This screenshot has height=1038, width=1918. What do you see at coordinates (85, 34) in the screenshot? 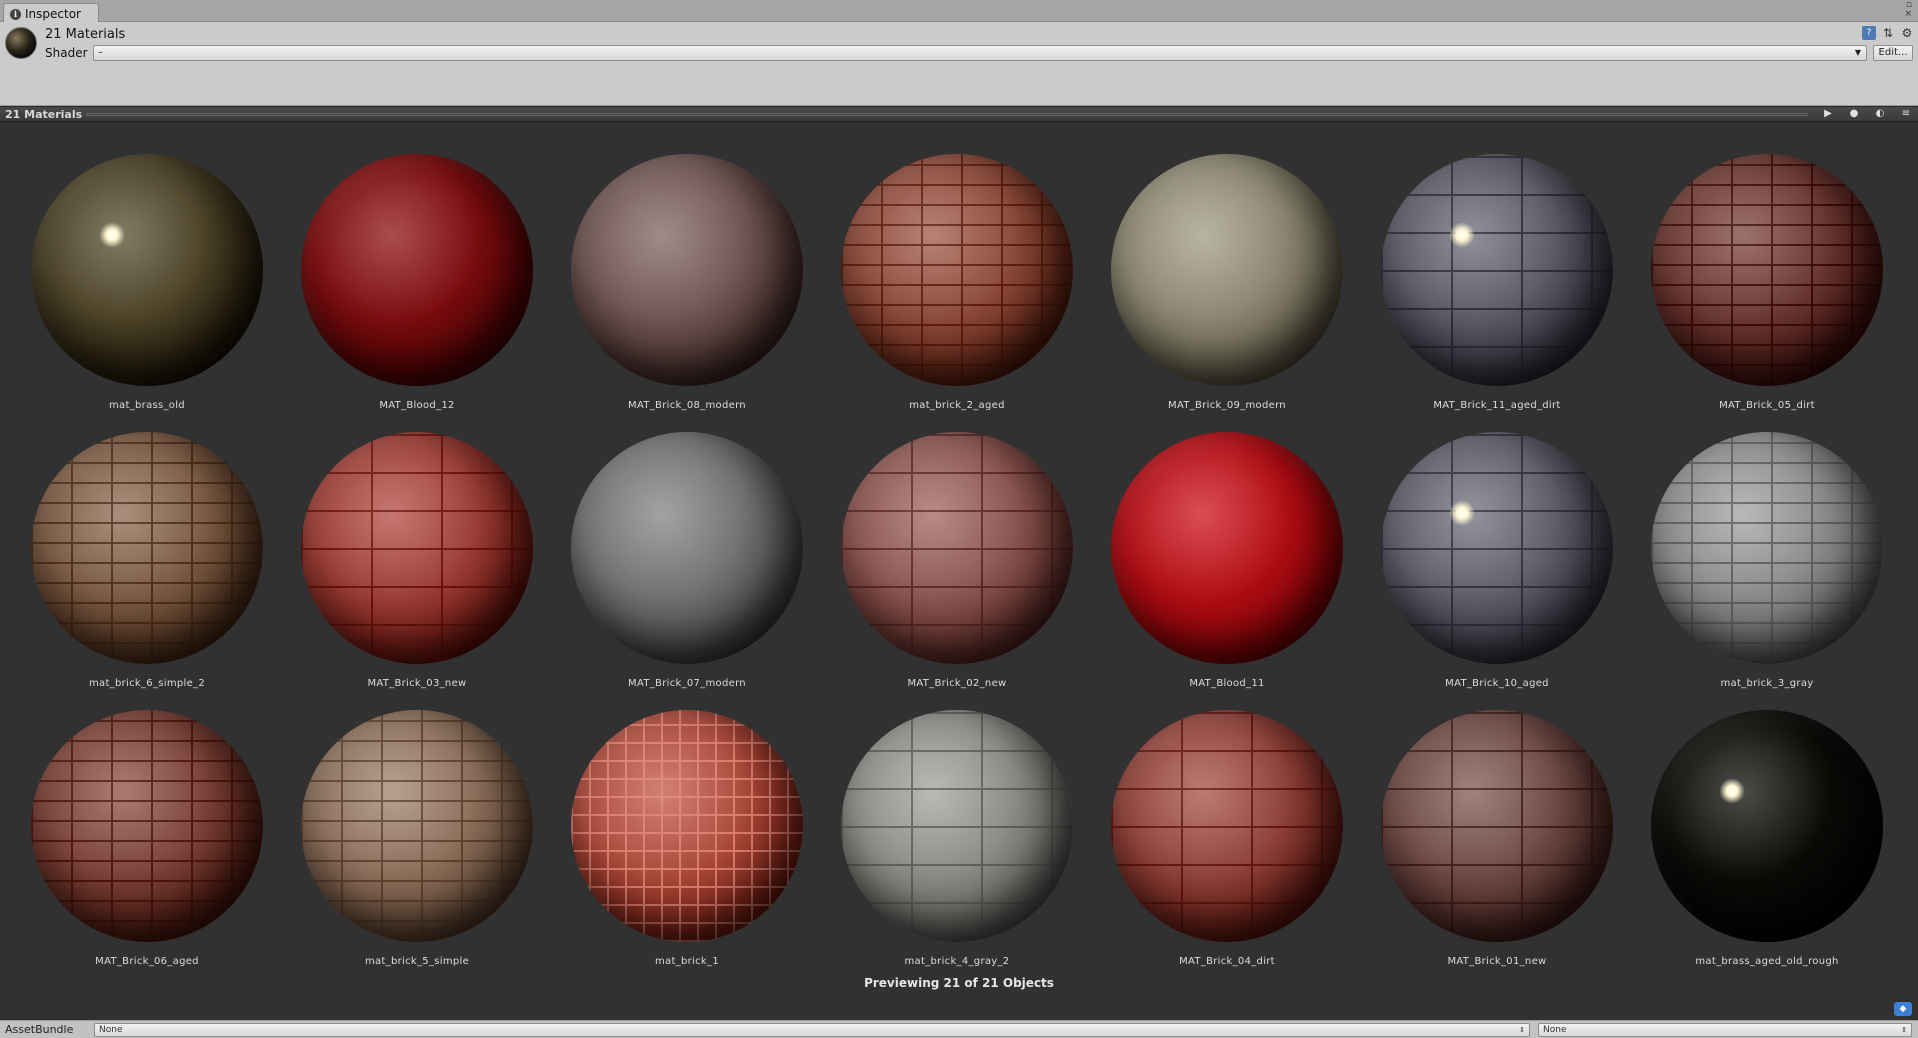
I see `page-title: 21 Materials` at bounding box center [85, 34].